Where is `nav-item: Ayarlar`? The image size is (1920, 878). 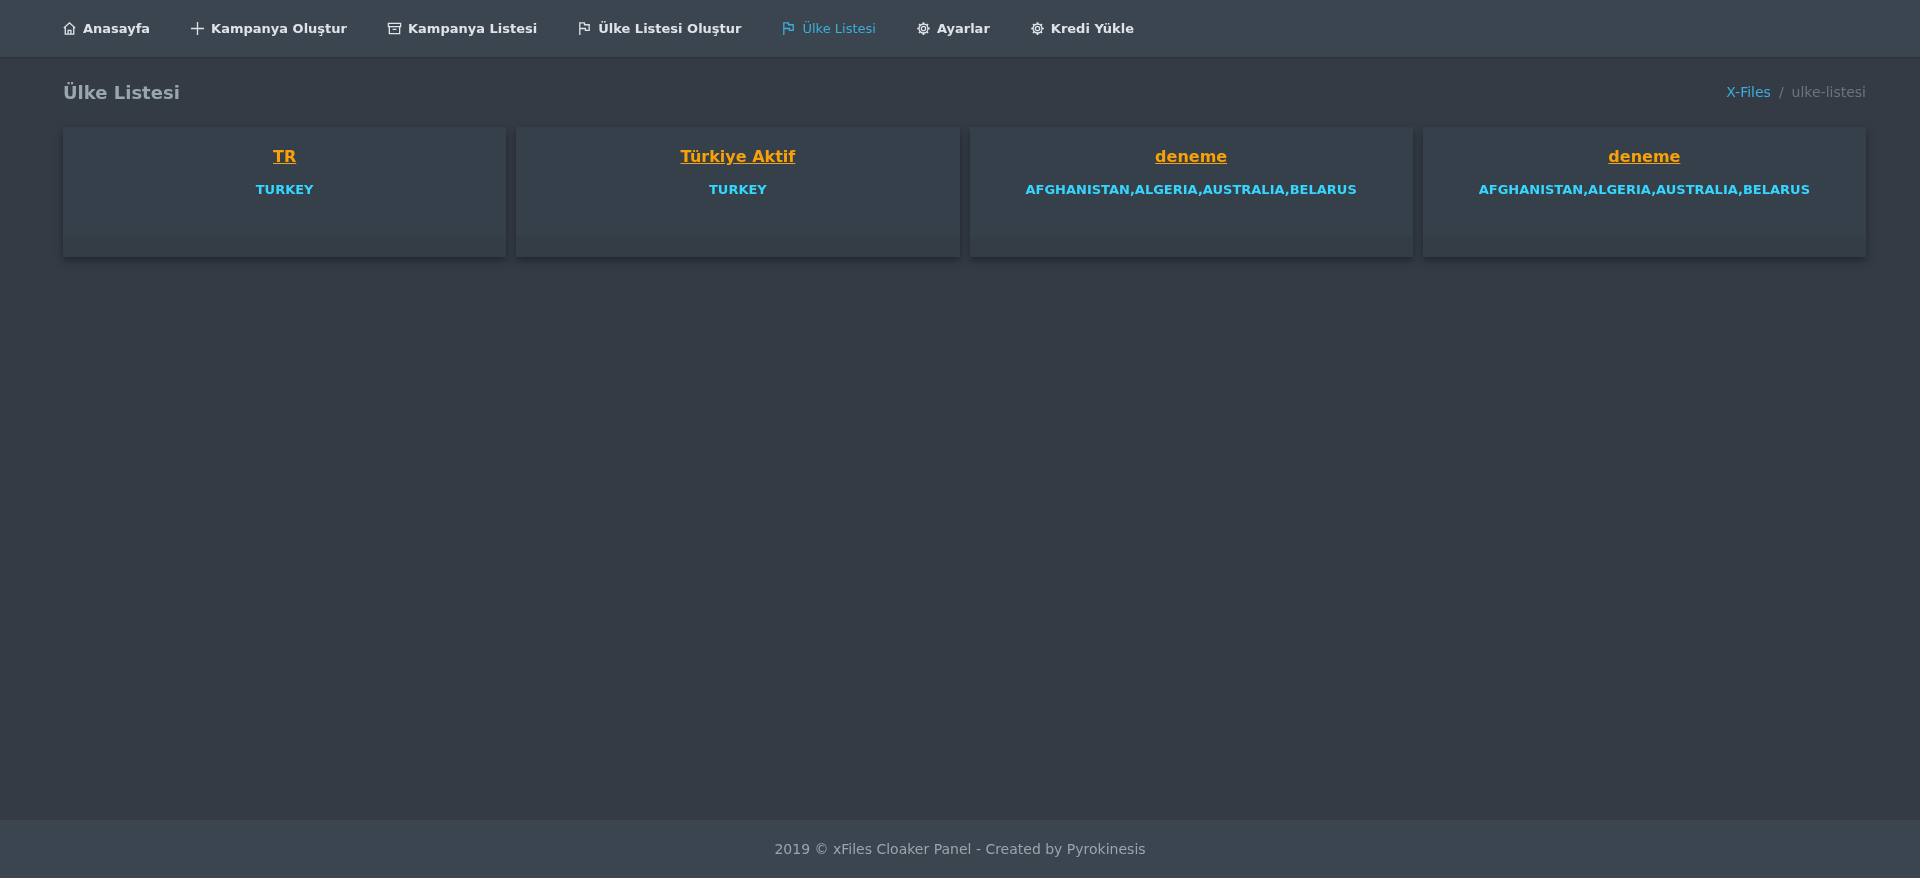
nav-item: Ayarlar is located at coordinates (952, 28).